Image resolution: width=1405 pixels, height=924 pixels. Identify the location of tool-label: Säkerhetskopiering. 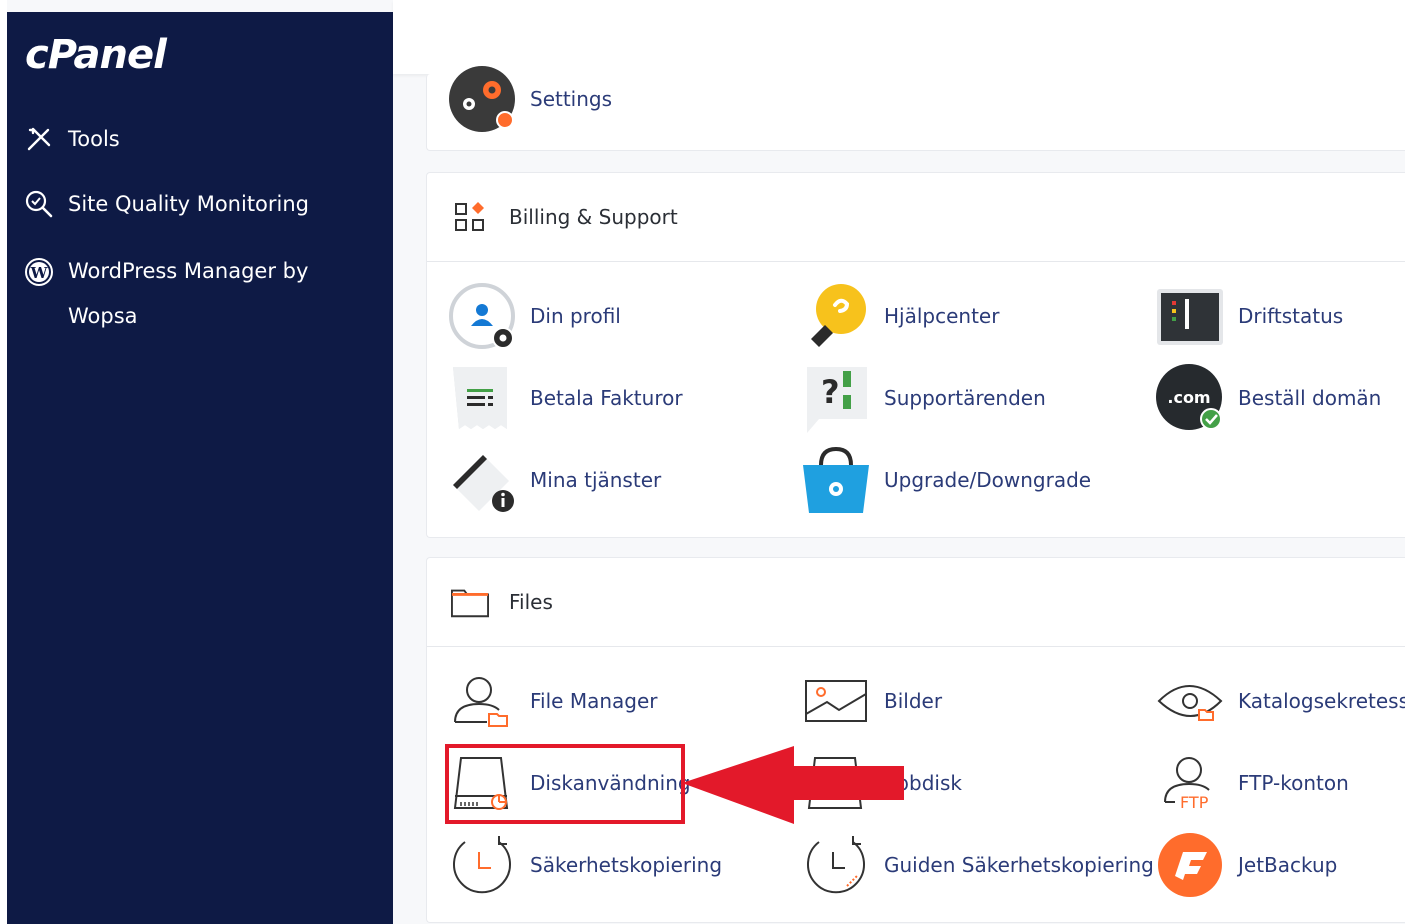
(626, 865).